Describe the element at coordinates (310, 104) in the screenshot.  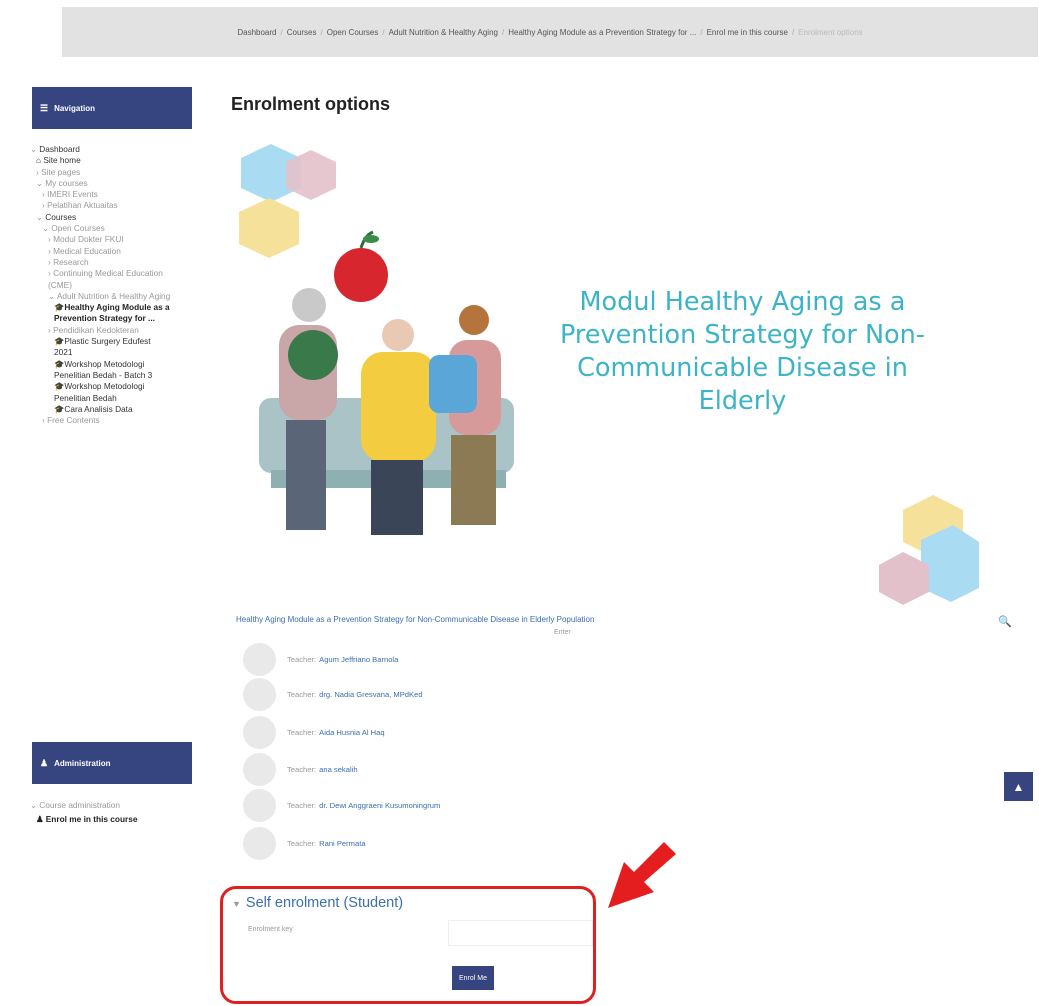
I see `page-title: Enrolment options` at that location.